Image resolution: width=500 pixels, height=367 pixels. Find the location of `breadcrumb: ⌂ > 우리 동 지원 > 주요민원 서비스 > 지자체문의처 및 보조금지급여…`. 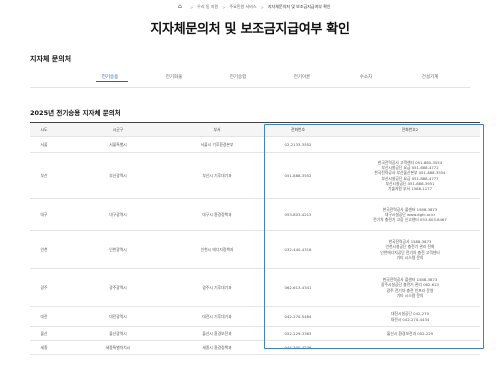

breadcrumb: ⌂ > 우리 동 지원 > 주요민원 서비스 > 지자체문의처 및 보조금지급여… is located at coordinates (254, 7).